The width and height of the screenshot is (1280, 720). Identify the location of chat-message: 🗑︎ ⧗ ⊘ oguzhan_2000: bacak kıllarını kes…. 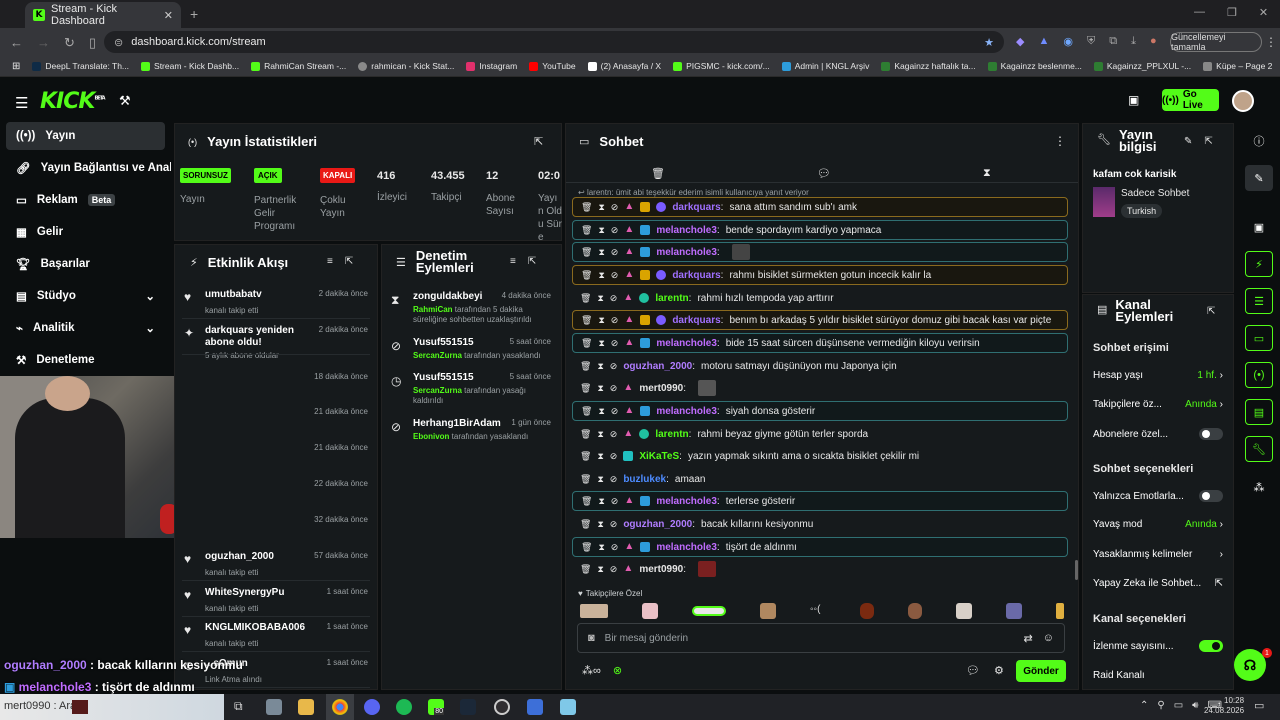
(820, 524).